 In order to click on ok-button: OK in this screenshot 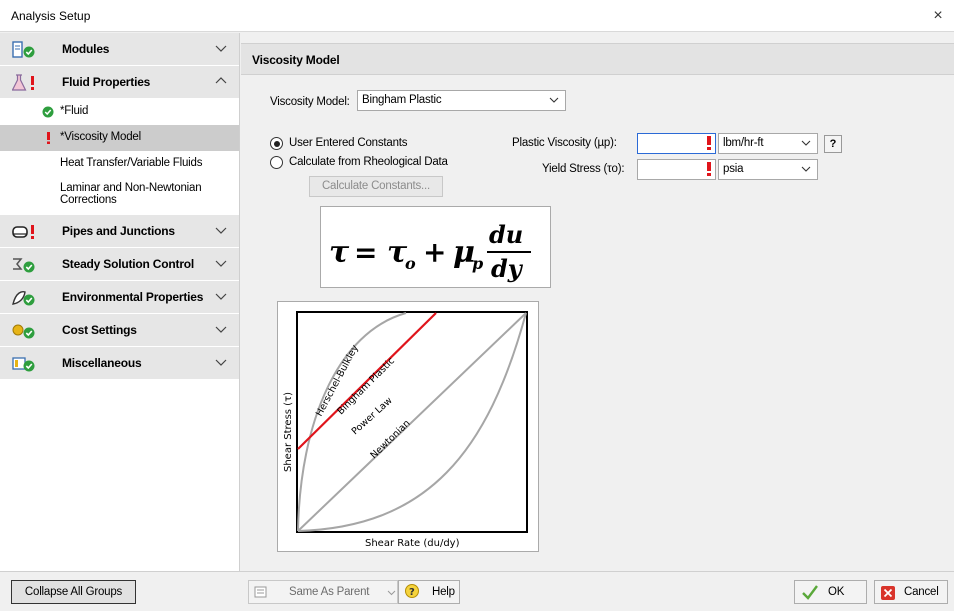, I will do `click(830, 592)`.